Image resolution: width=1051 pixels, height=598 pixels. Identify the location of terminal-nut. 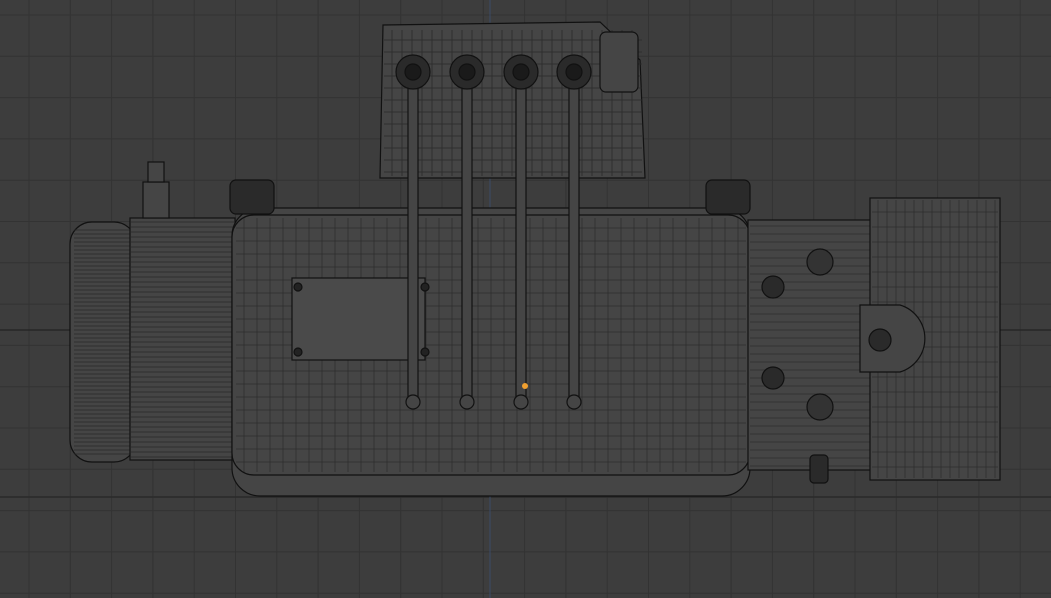
(156, 172).